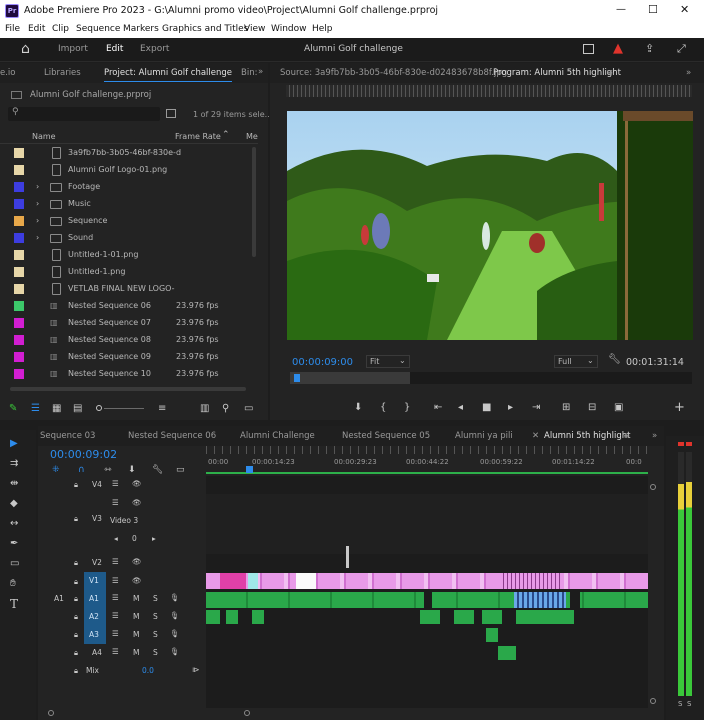 The height and width of the screenshot is (720, 704). I want to click on step-back-icon: ◂, so click(460, 408).